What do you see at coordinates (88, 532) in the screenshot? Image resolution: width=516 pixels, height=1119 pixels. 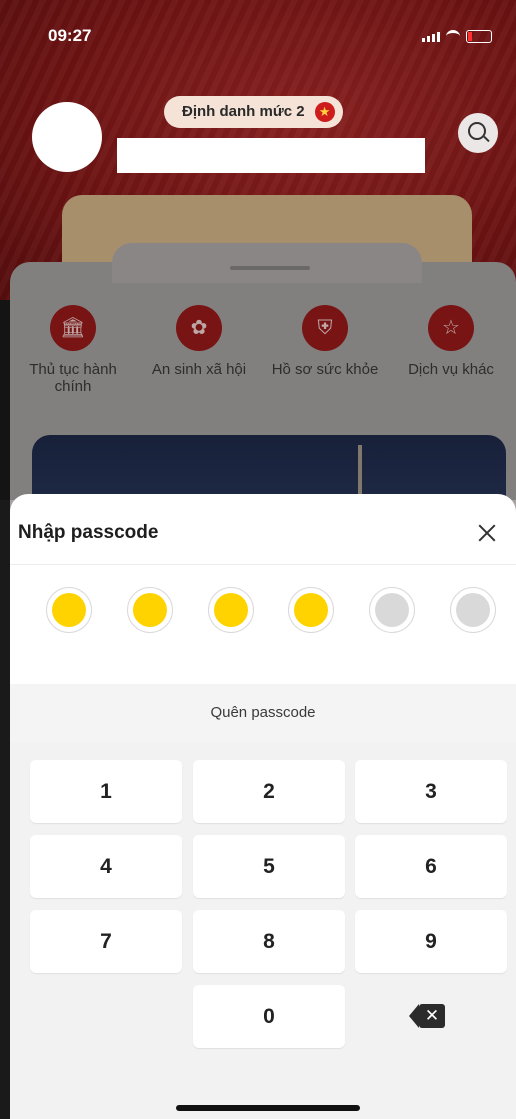 I see `passcode-title: Nhập passcode` at bounding box center [88, 532].